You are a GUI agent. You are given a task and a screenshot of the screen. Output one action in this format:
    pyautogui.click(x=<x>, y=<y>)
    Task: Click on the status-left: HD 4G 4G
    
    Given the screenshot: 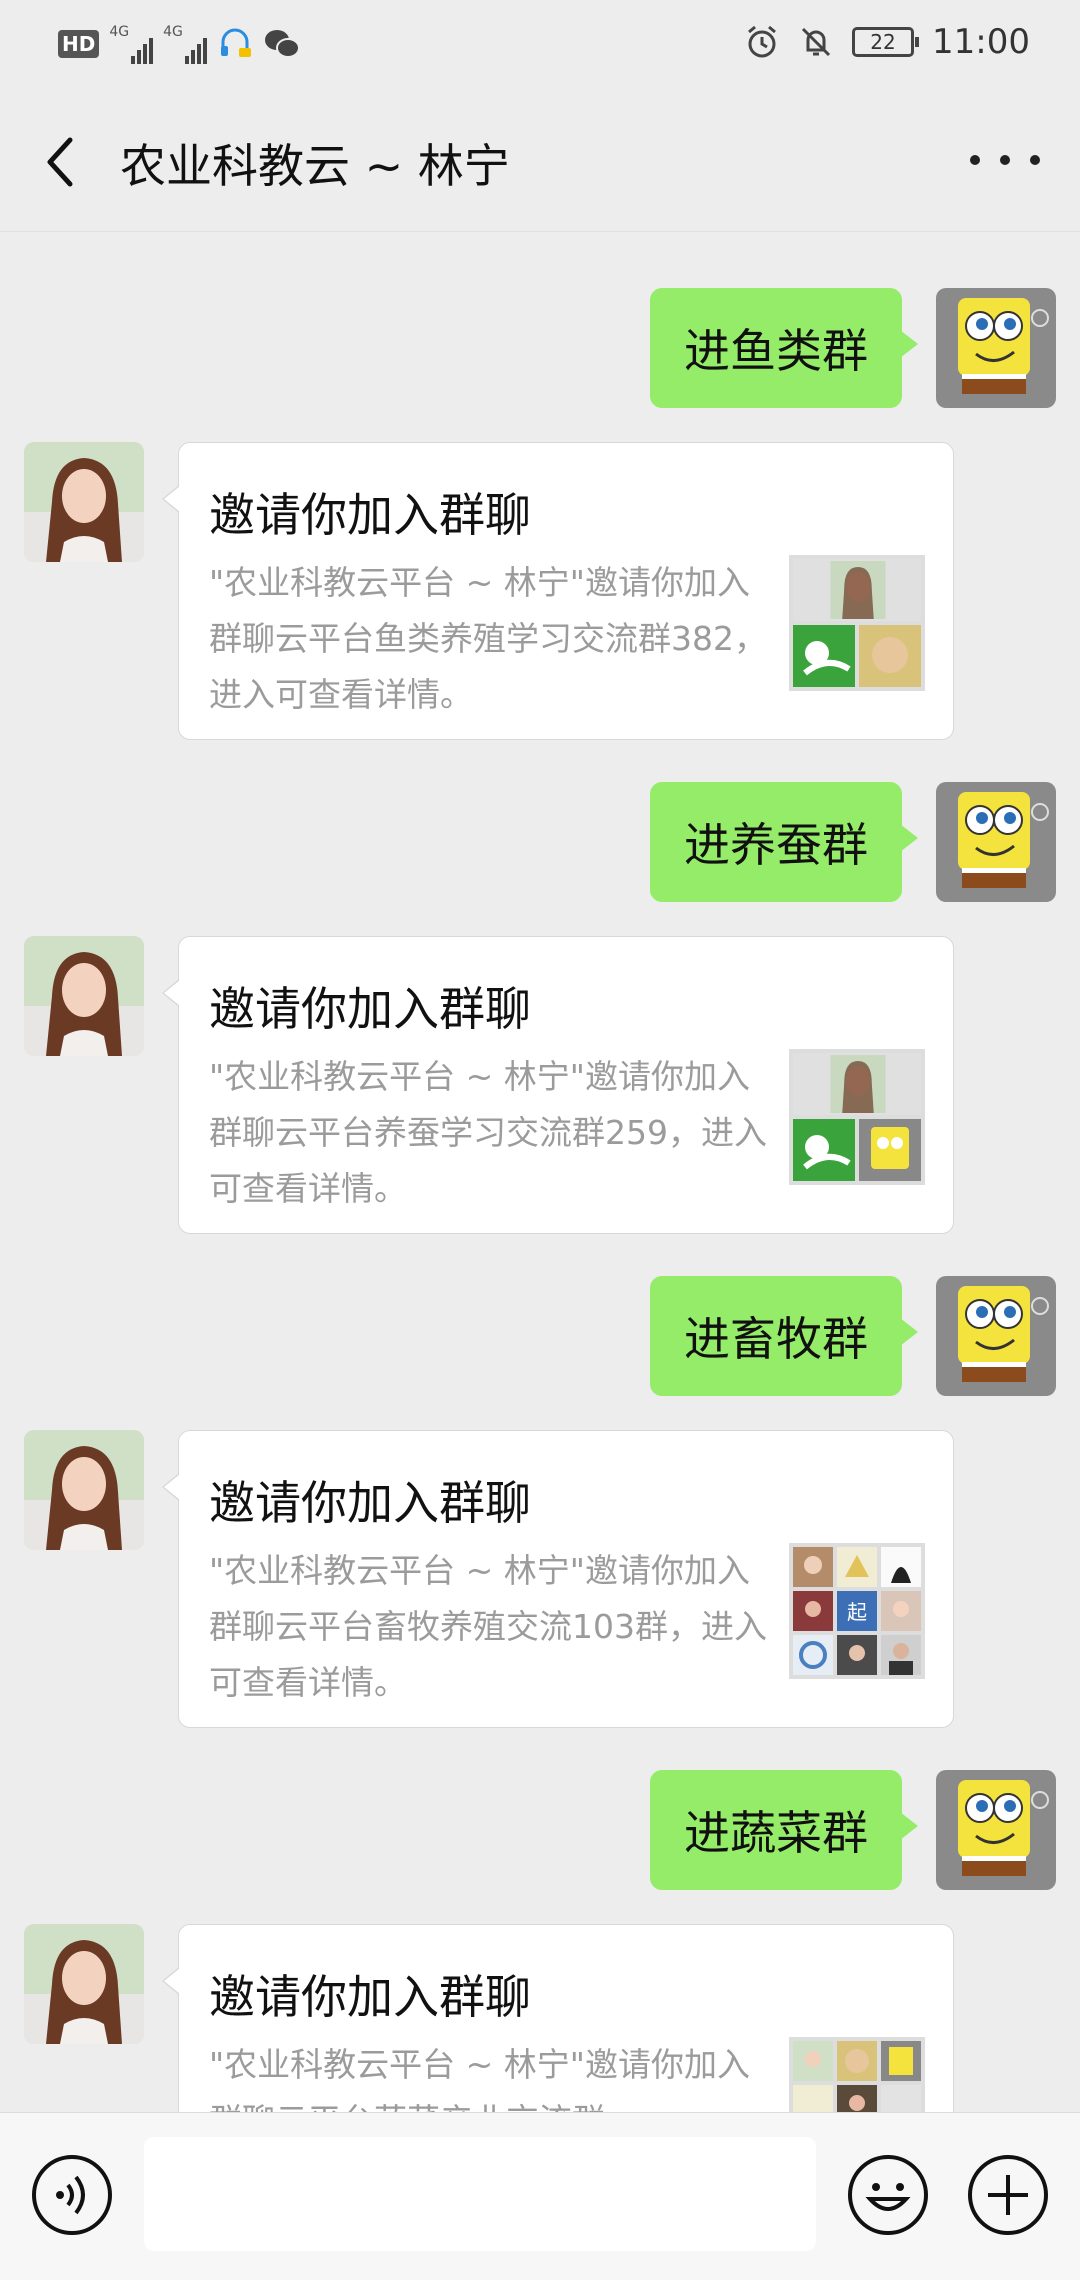 What is the action you would take?
    pyautogui.click(x=179, y=44)
    